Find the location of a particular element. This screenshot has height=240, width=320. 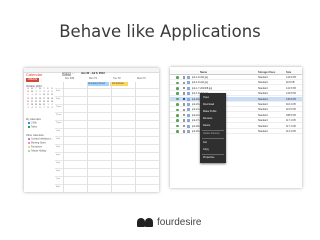

file-size: 117.1 KB is located at coordinates (291, 121).